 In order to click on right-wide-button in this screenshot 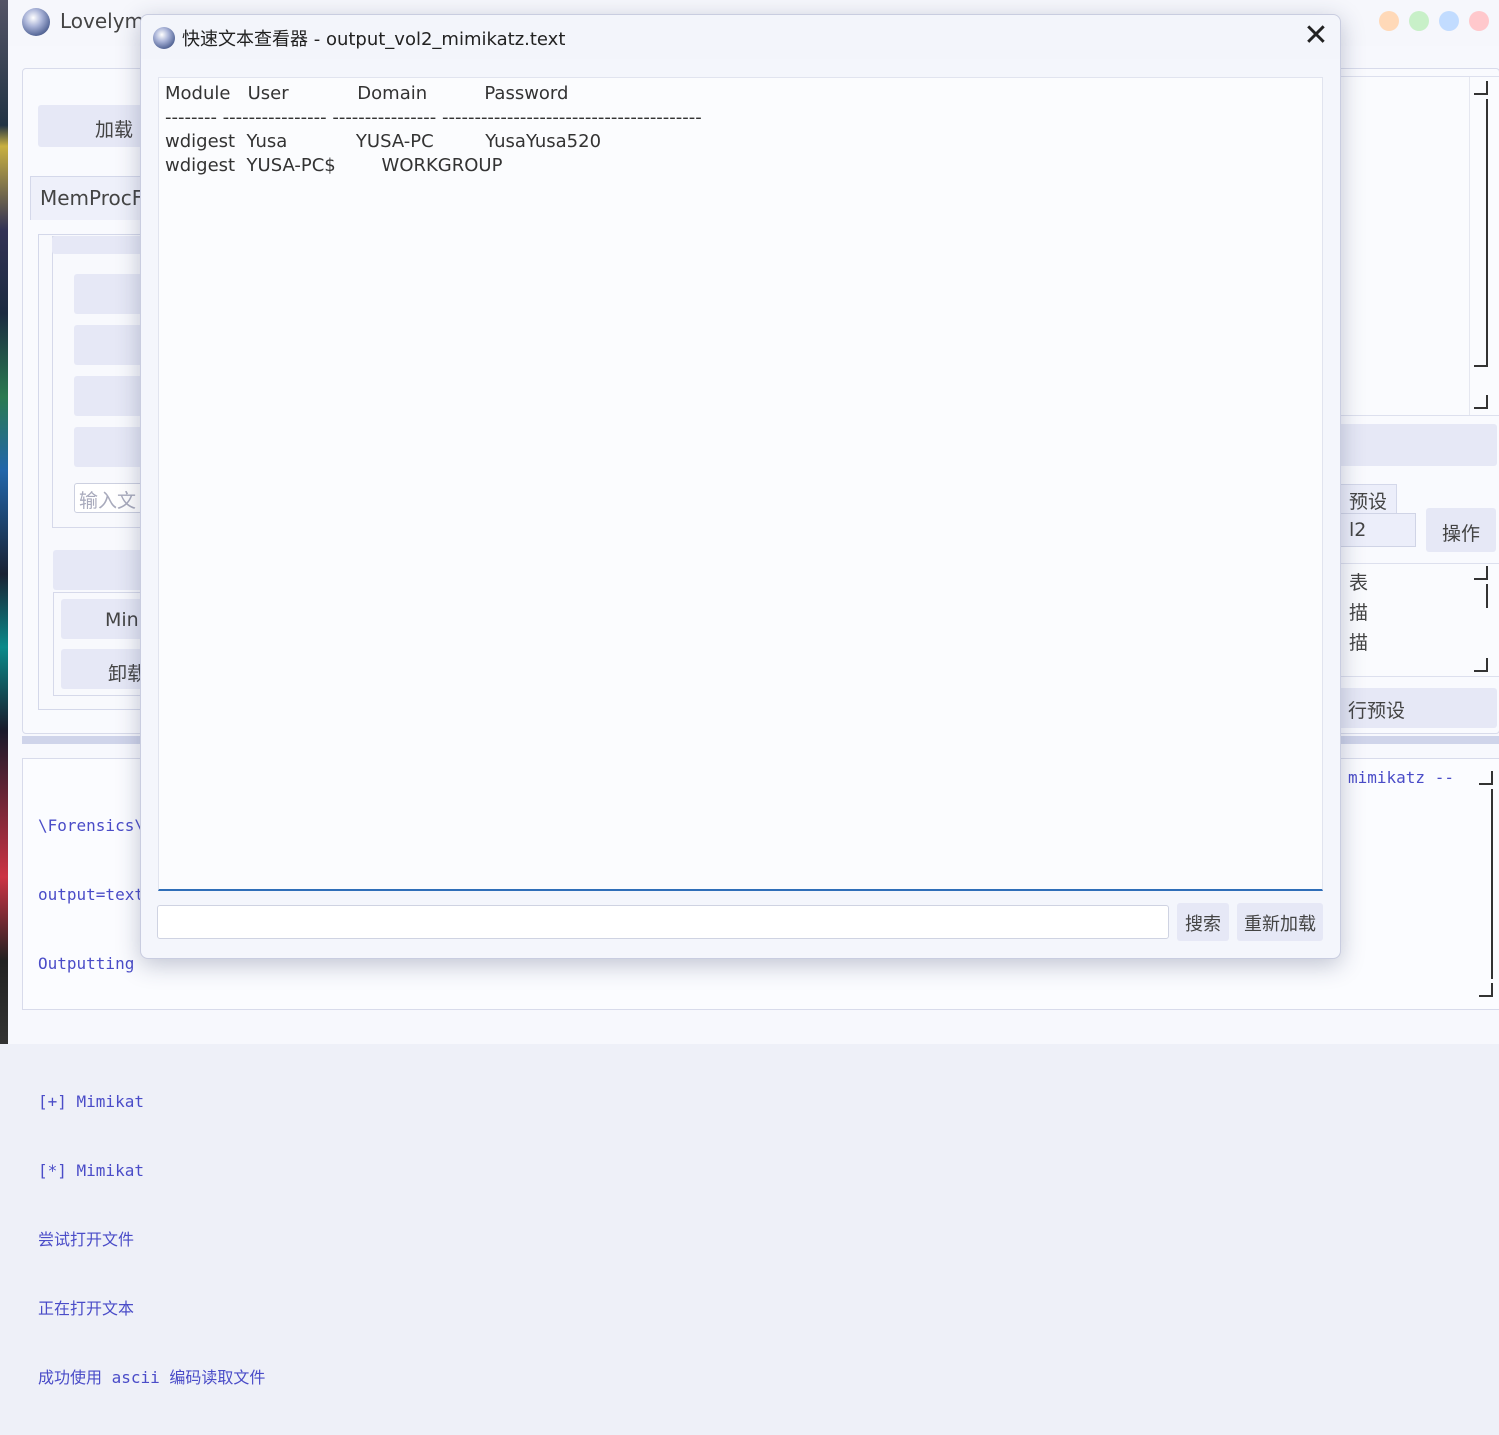, I will do `click(1417, 445)`.